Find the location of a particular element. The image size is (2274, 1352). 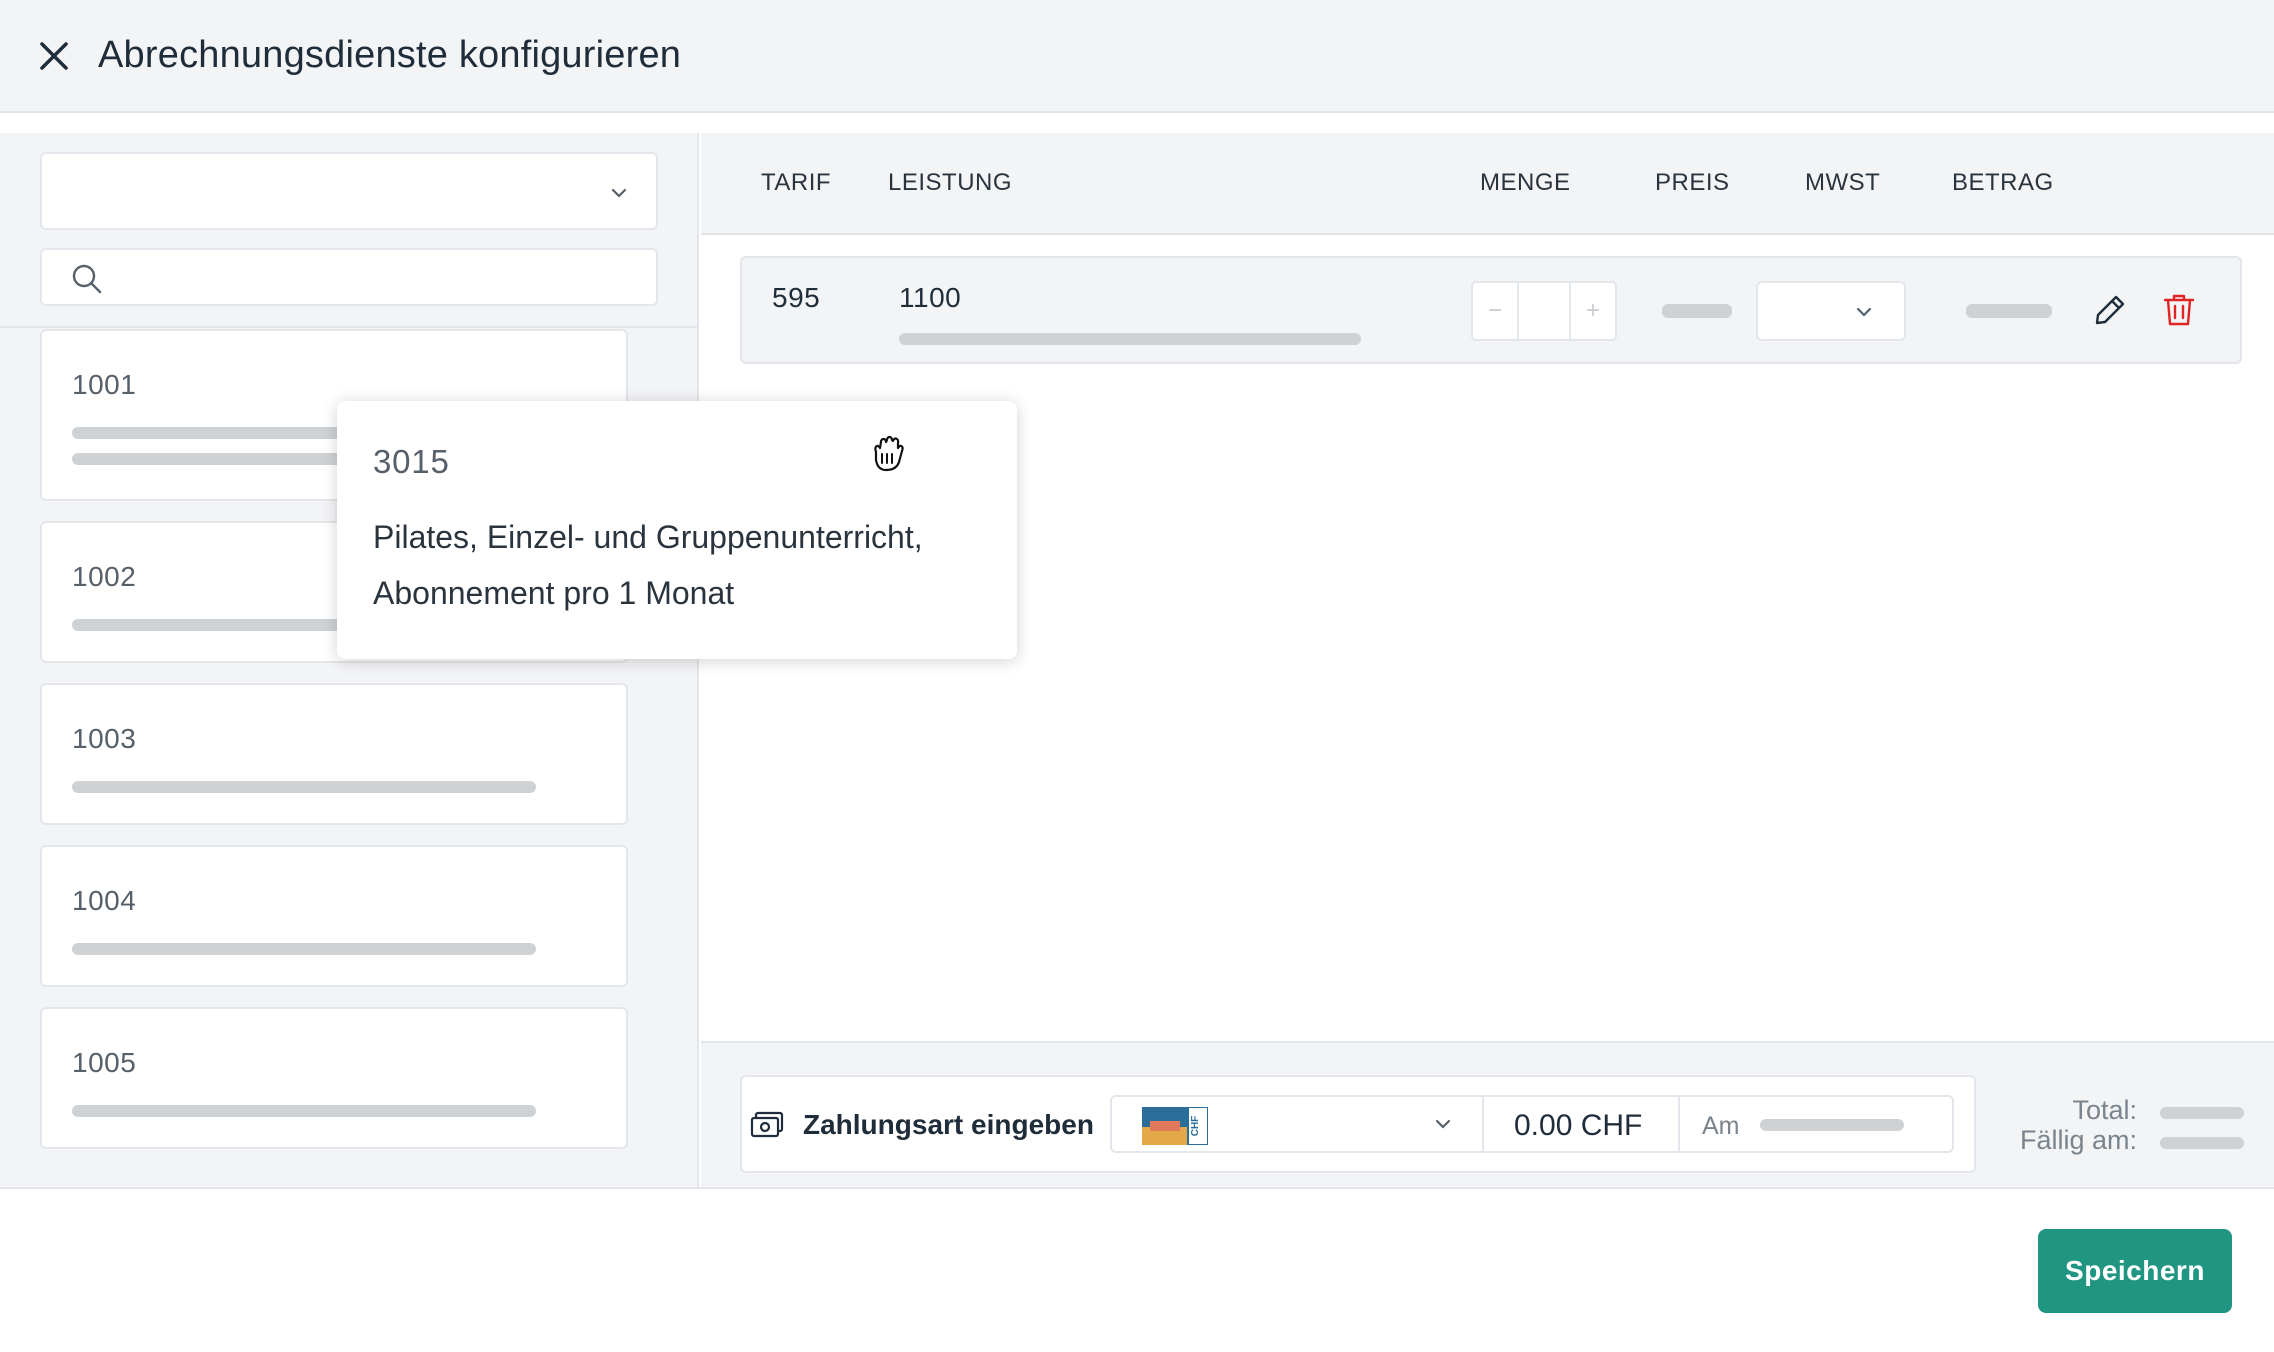

dialog-header: Abrechnungsdienste konfigurieren is located at coordinates (1137, 56).